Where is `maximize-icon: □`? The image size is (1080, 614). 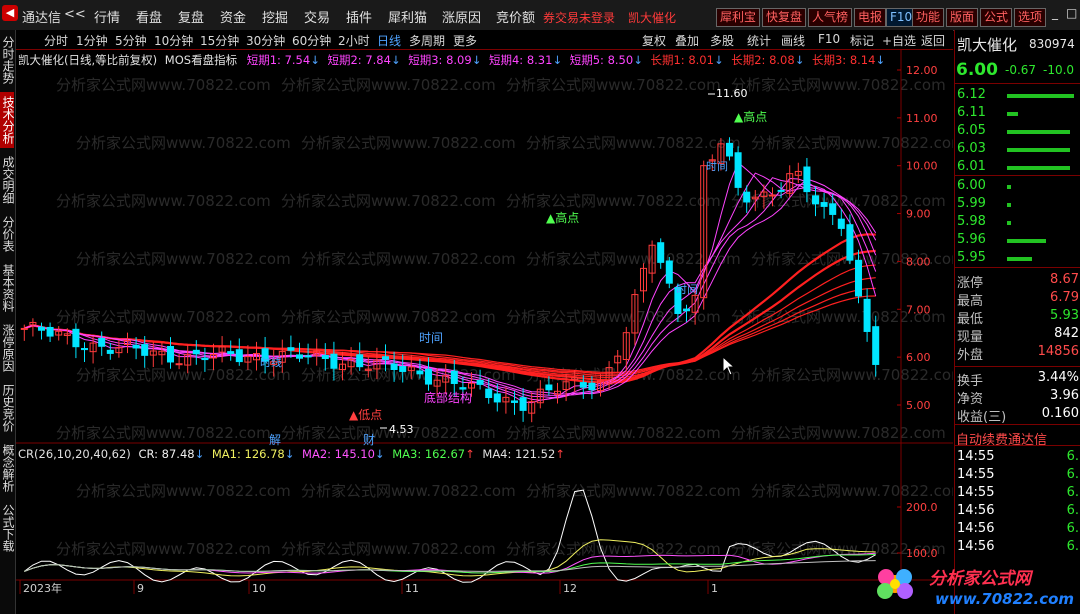
maximize-icon: □ is located at coordinates (1071, 13).